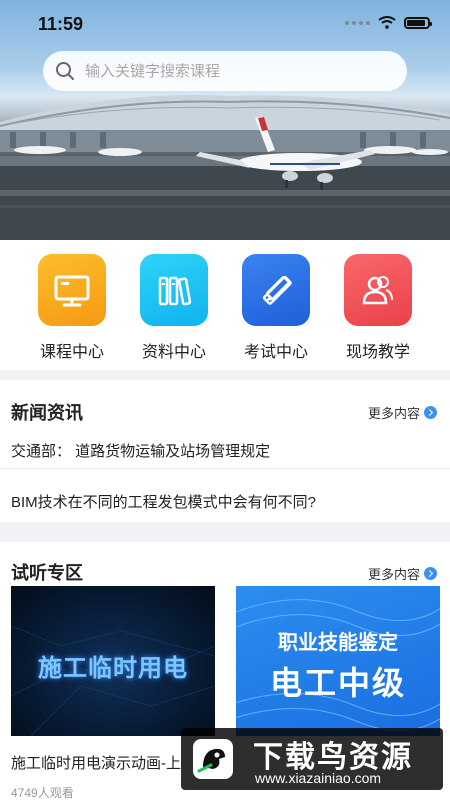  I want to click on news-item: BIM技术在不同的工程发包模式中会有何不同?, so click(163, 501).